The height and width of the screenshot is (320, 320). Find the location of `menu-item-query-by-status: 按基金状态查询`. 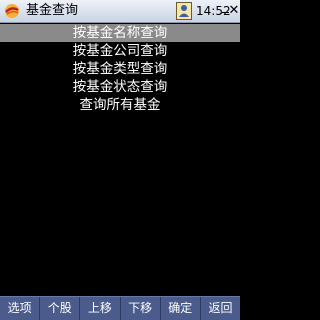

menu-item-query-by-status: 按基金状态查询 is located at coordinates (120, 87).